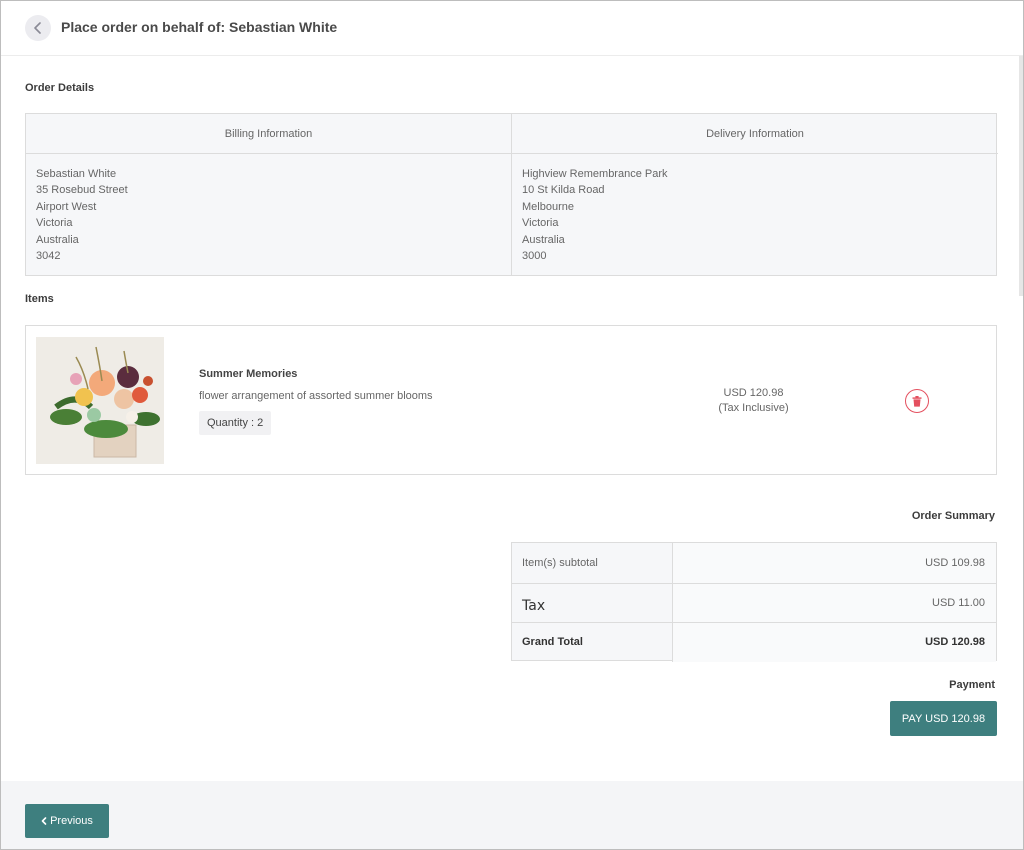  Describe the element at coordinates (512, 815) in the screenshot. I see `page-footer: Previous` at that location.